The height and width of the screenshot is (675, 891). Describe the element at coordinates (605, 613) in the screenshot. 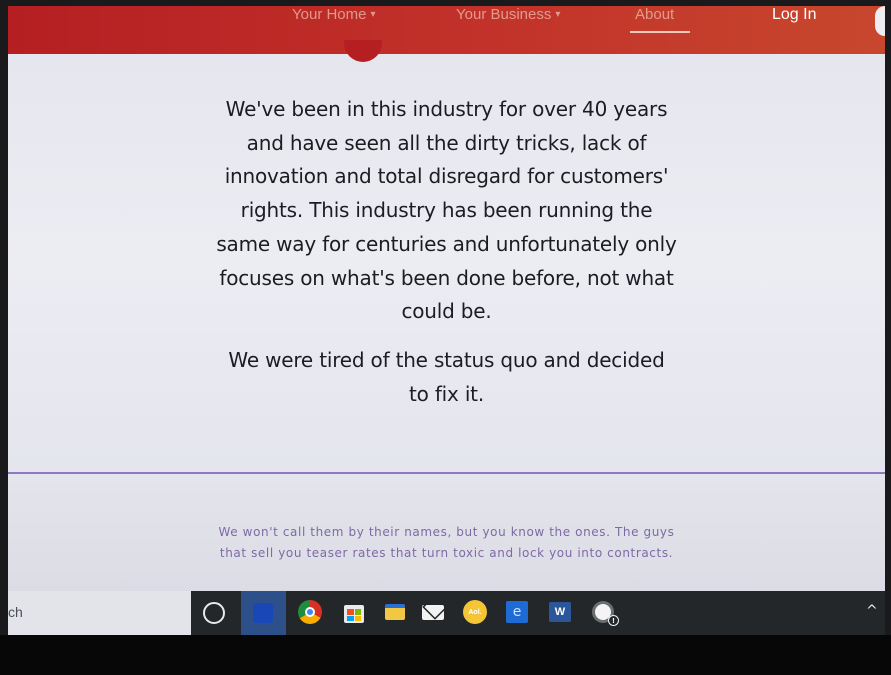

I see `weather-icon: !` at that location.